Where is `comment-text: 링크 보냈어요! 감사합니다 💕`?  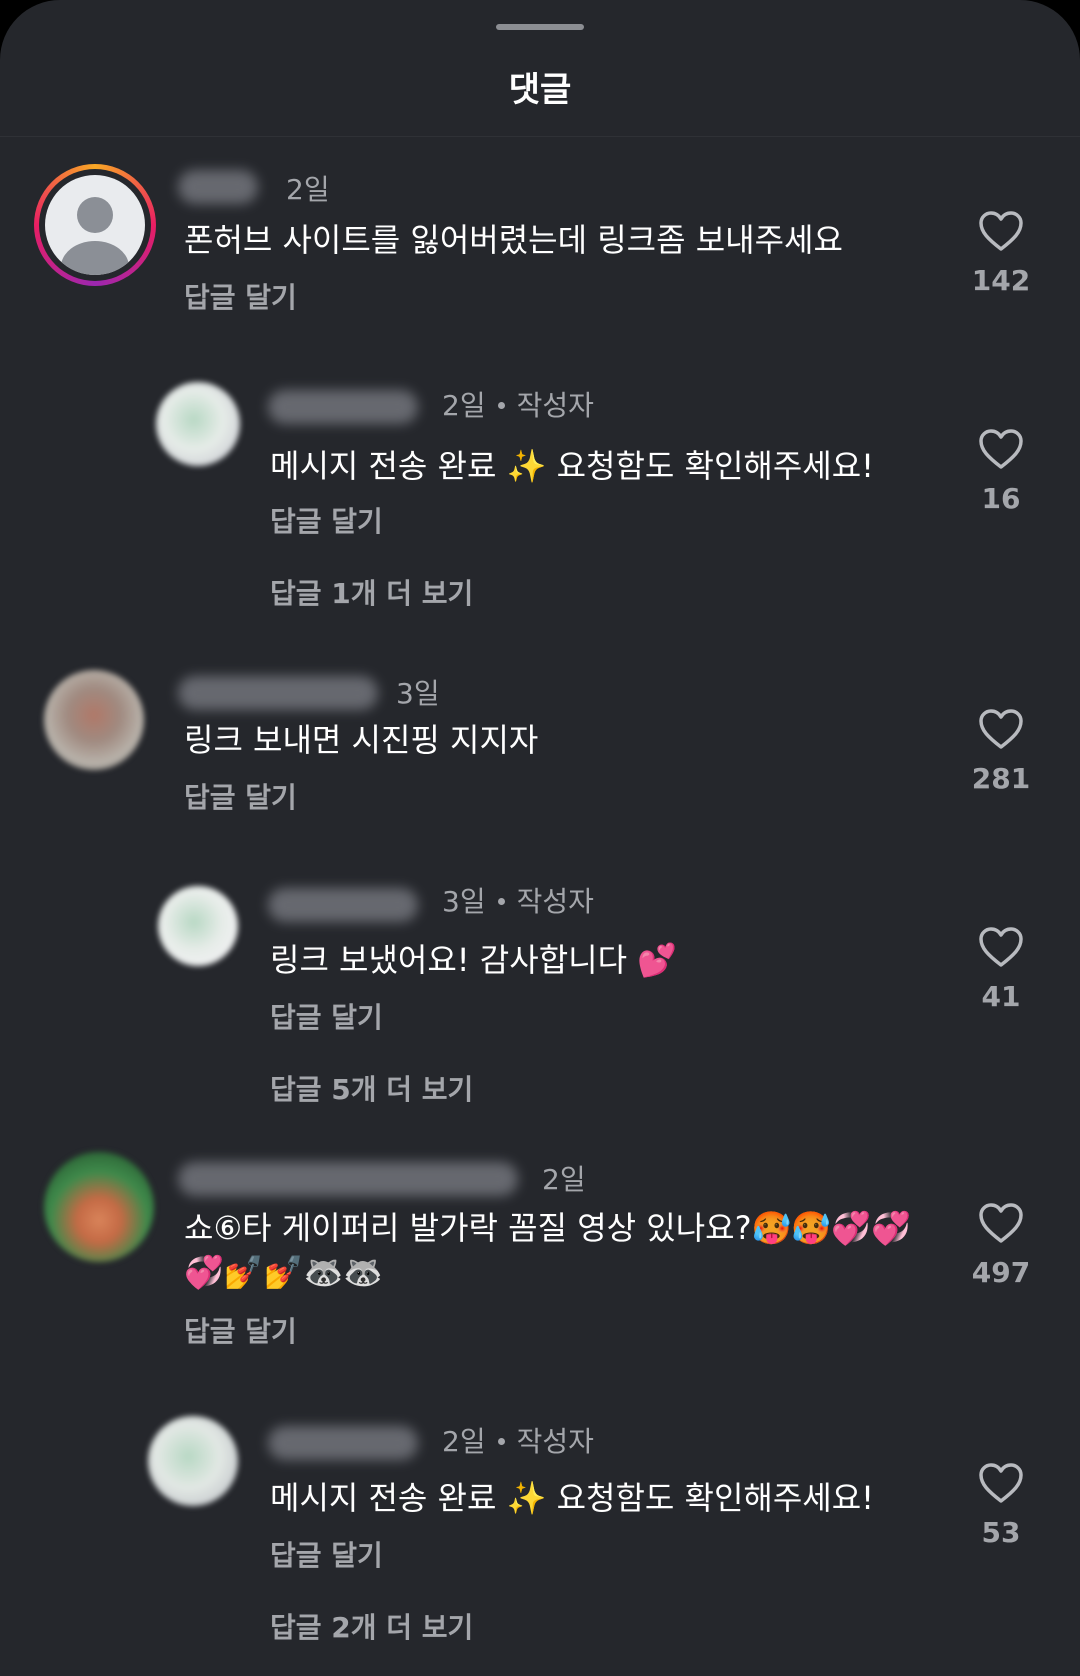
comment-text: 링크 보냈어요! 감사합니다 💕 is located at coordinates (474, 960).